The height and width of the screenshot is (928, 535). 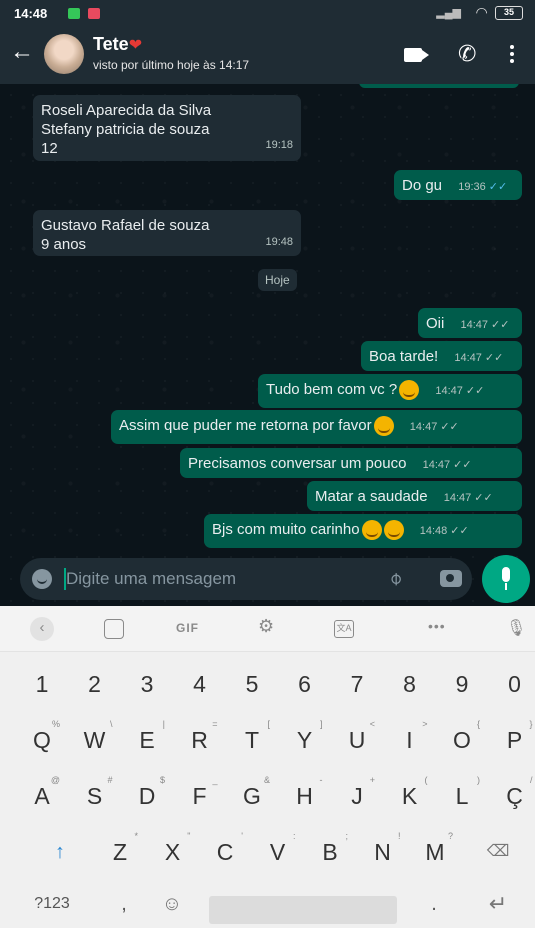 What do you see at coordinates (506, 579) in the screenshot?
I see `voice-message-button` at bounding box center [506, 579].